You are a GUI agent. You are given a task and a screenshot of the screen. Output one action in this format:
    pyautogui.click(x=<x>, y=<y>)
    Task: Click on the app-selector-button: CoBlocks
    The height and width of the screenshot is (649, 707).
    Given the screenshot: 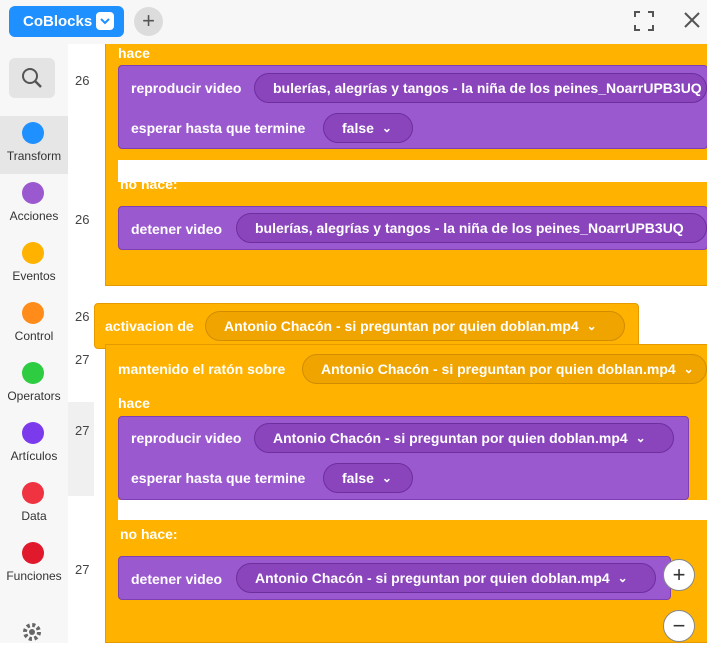 What is the action you would take?
    pyautogui.click(x=66, y=21)
    